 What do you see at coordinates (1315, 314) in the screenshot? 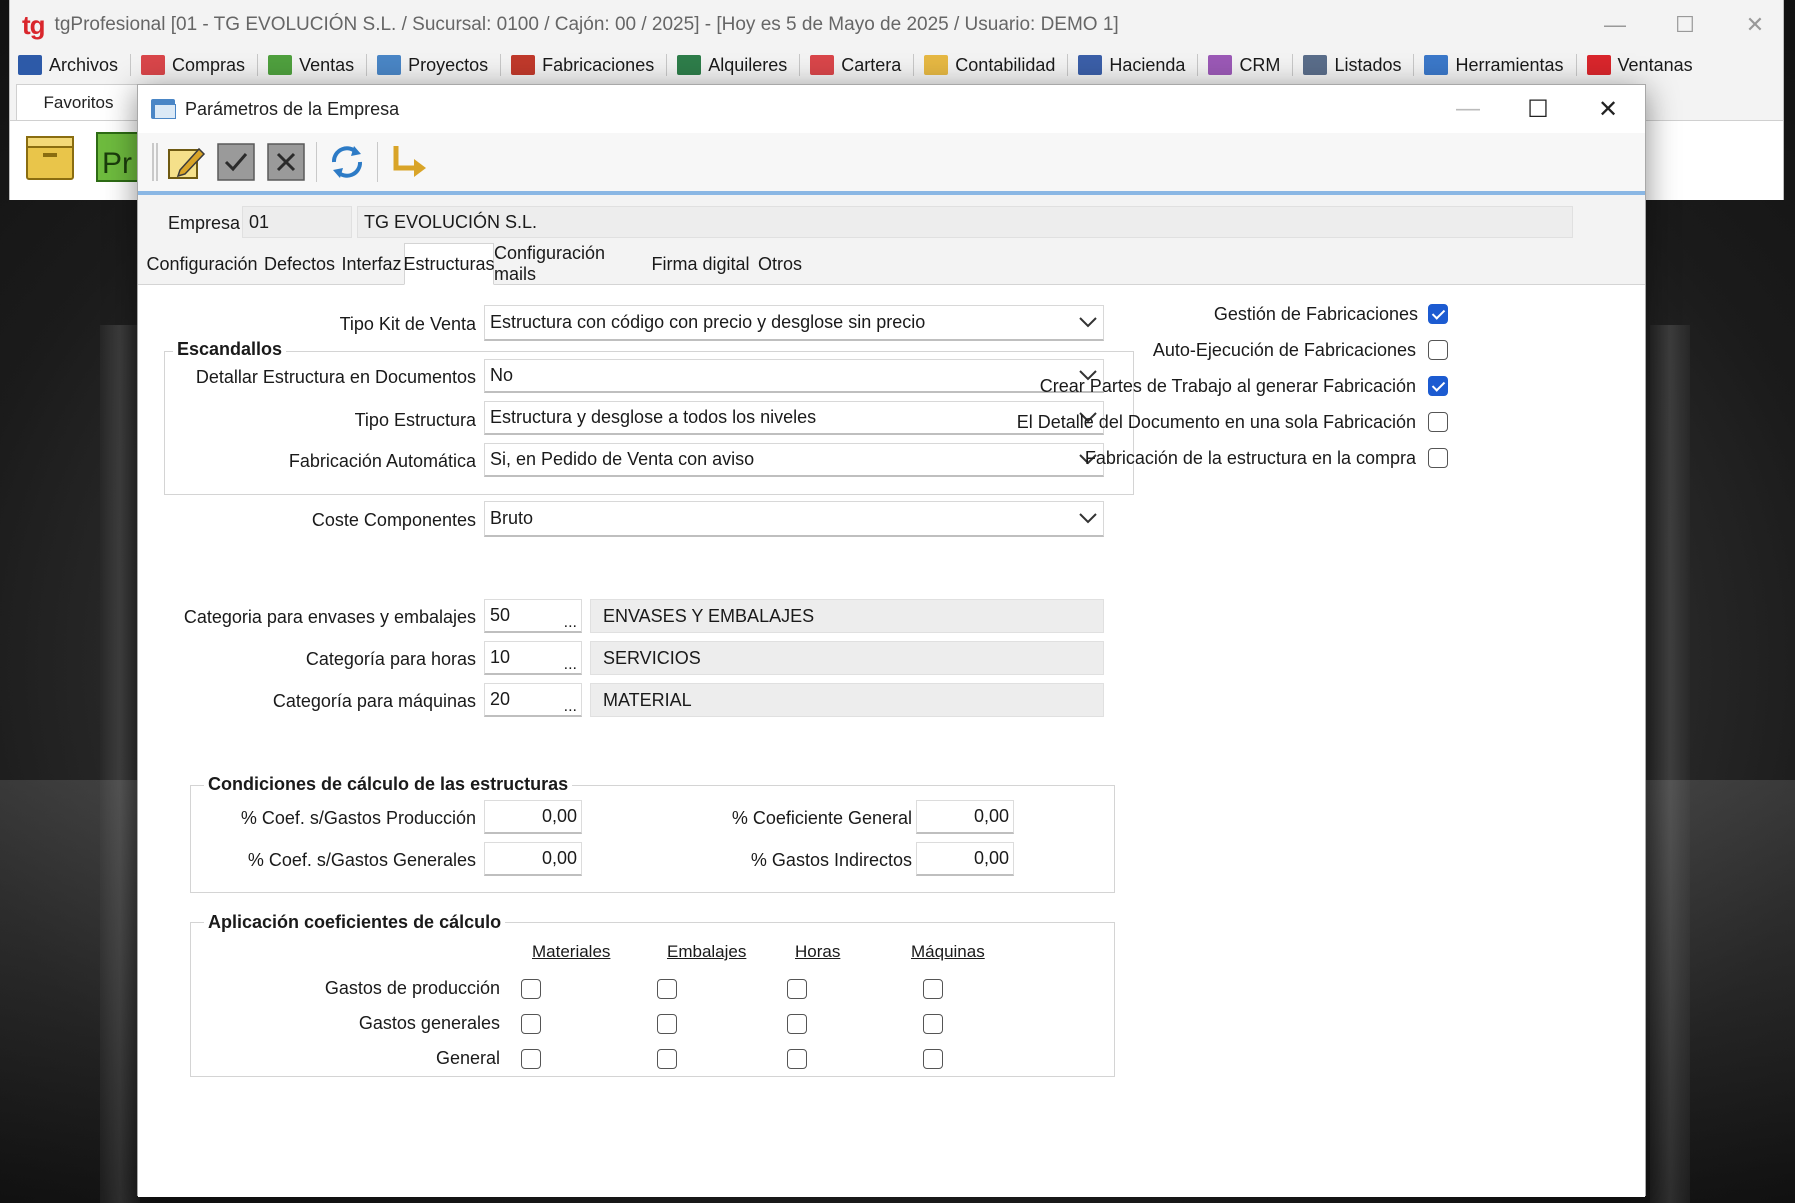
I see `gestion-fabricaciones-label: Gestión de Fabricaciones` at bounding box center [1315, 314].